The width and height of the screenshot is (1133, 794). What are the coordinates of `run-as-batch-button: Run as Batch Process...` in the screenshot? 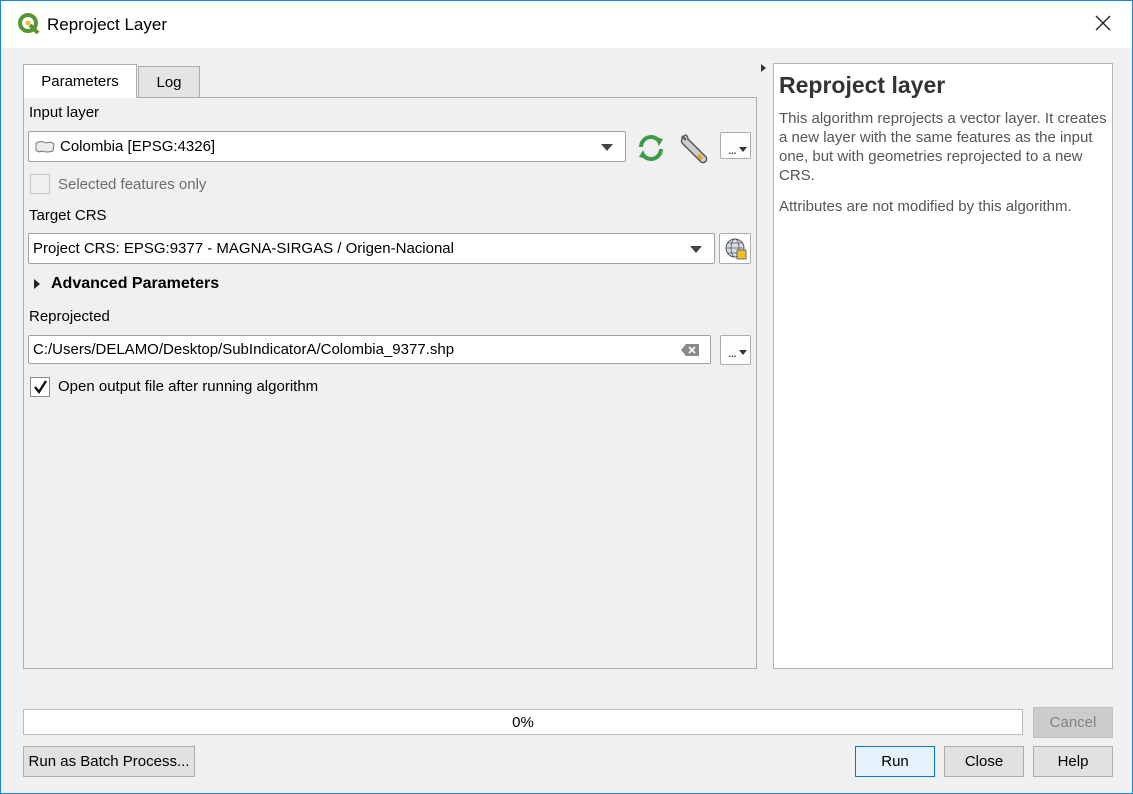 It's located at (109, 761).